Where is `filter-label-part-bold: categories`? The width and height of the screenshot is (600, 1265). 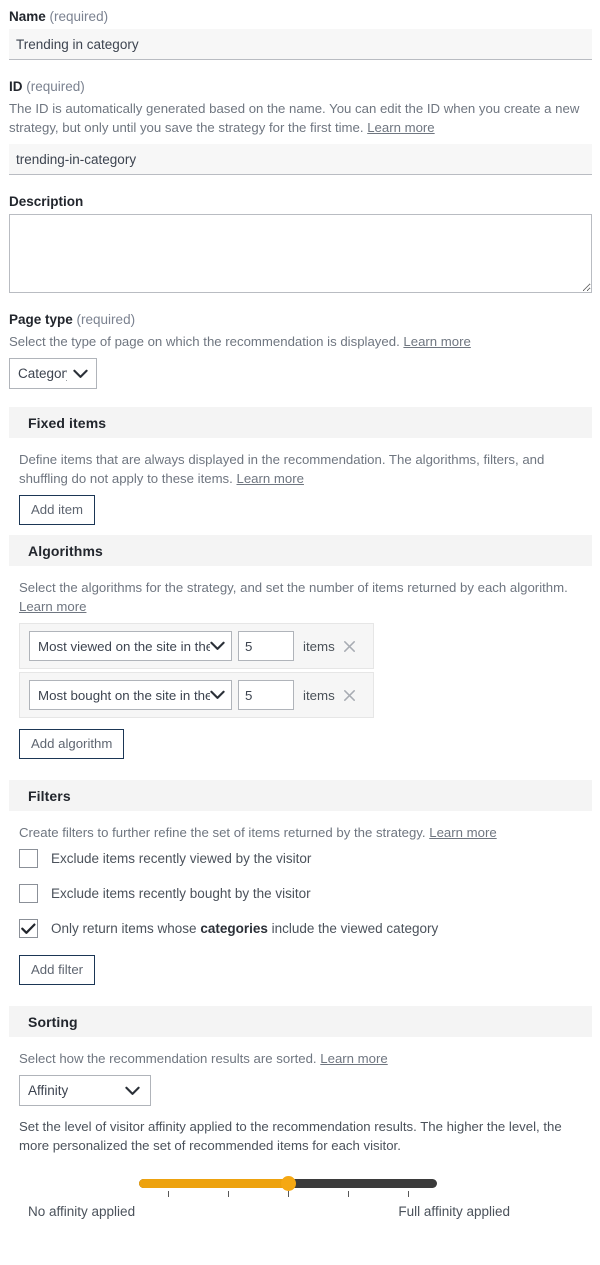 filter-label-part-bold: categories is located at coordinates (234, 928).